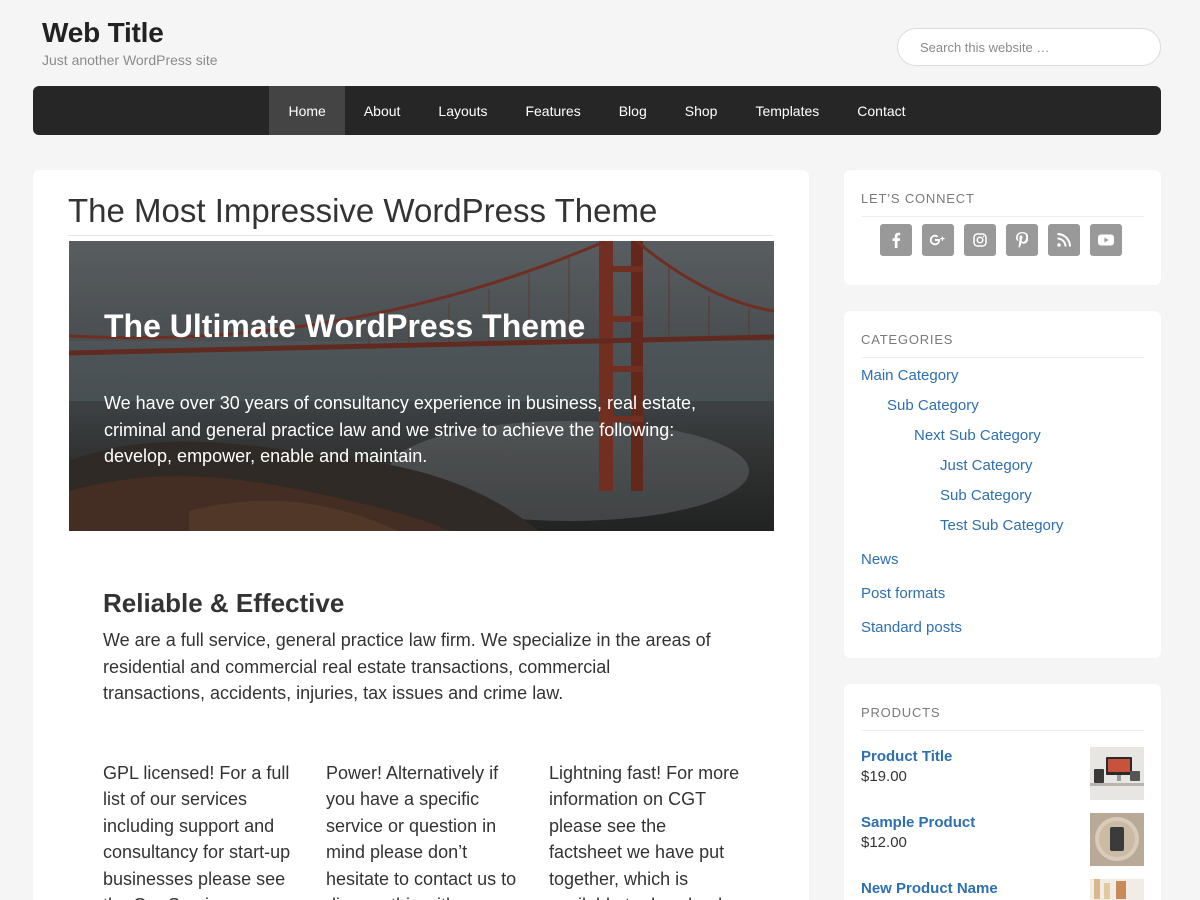 This screenshot has width=1200, height=900. What do you see at coordinates (382, 110) in the screenshot?
I see `nav-item-about: About` at bounding box center [382, 110].